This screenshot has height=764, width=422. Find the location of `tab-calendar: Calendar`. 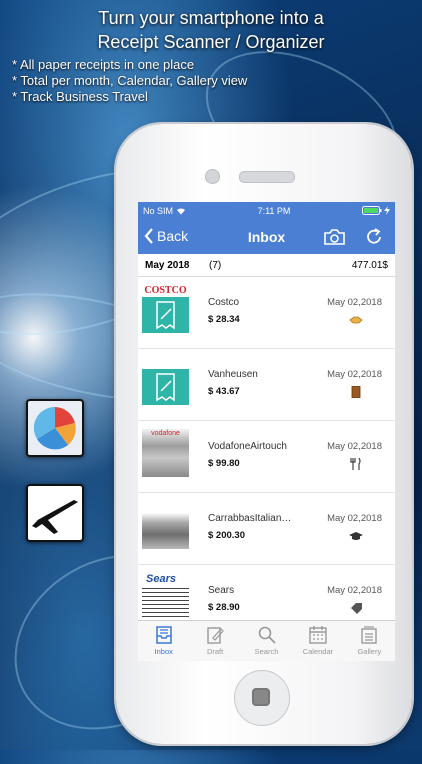

tab-calendar: Calendar is located at coordinates (317, 641).